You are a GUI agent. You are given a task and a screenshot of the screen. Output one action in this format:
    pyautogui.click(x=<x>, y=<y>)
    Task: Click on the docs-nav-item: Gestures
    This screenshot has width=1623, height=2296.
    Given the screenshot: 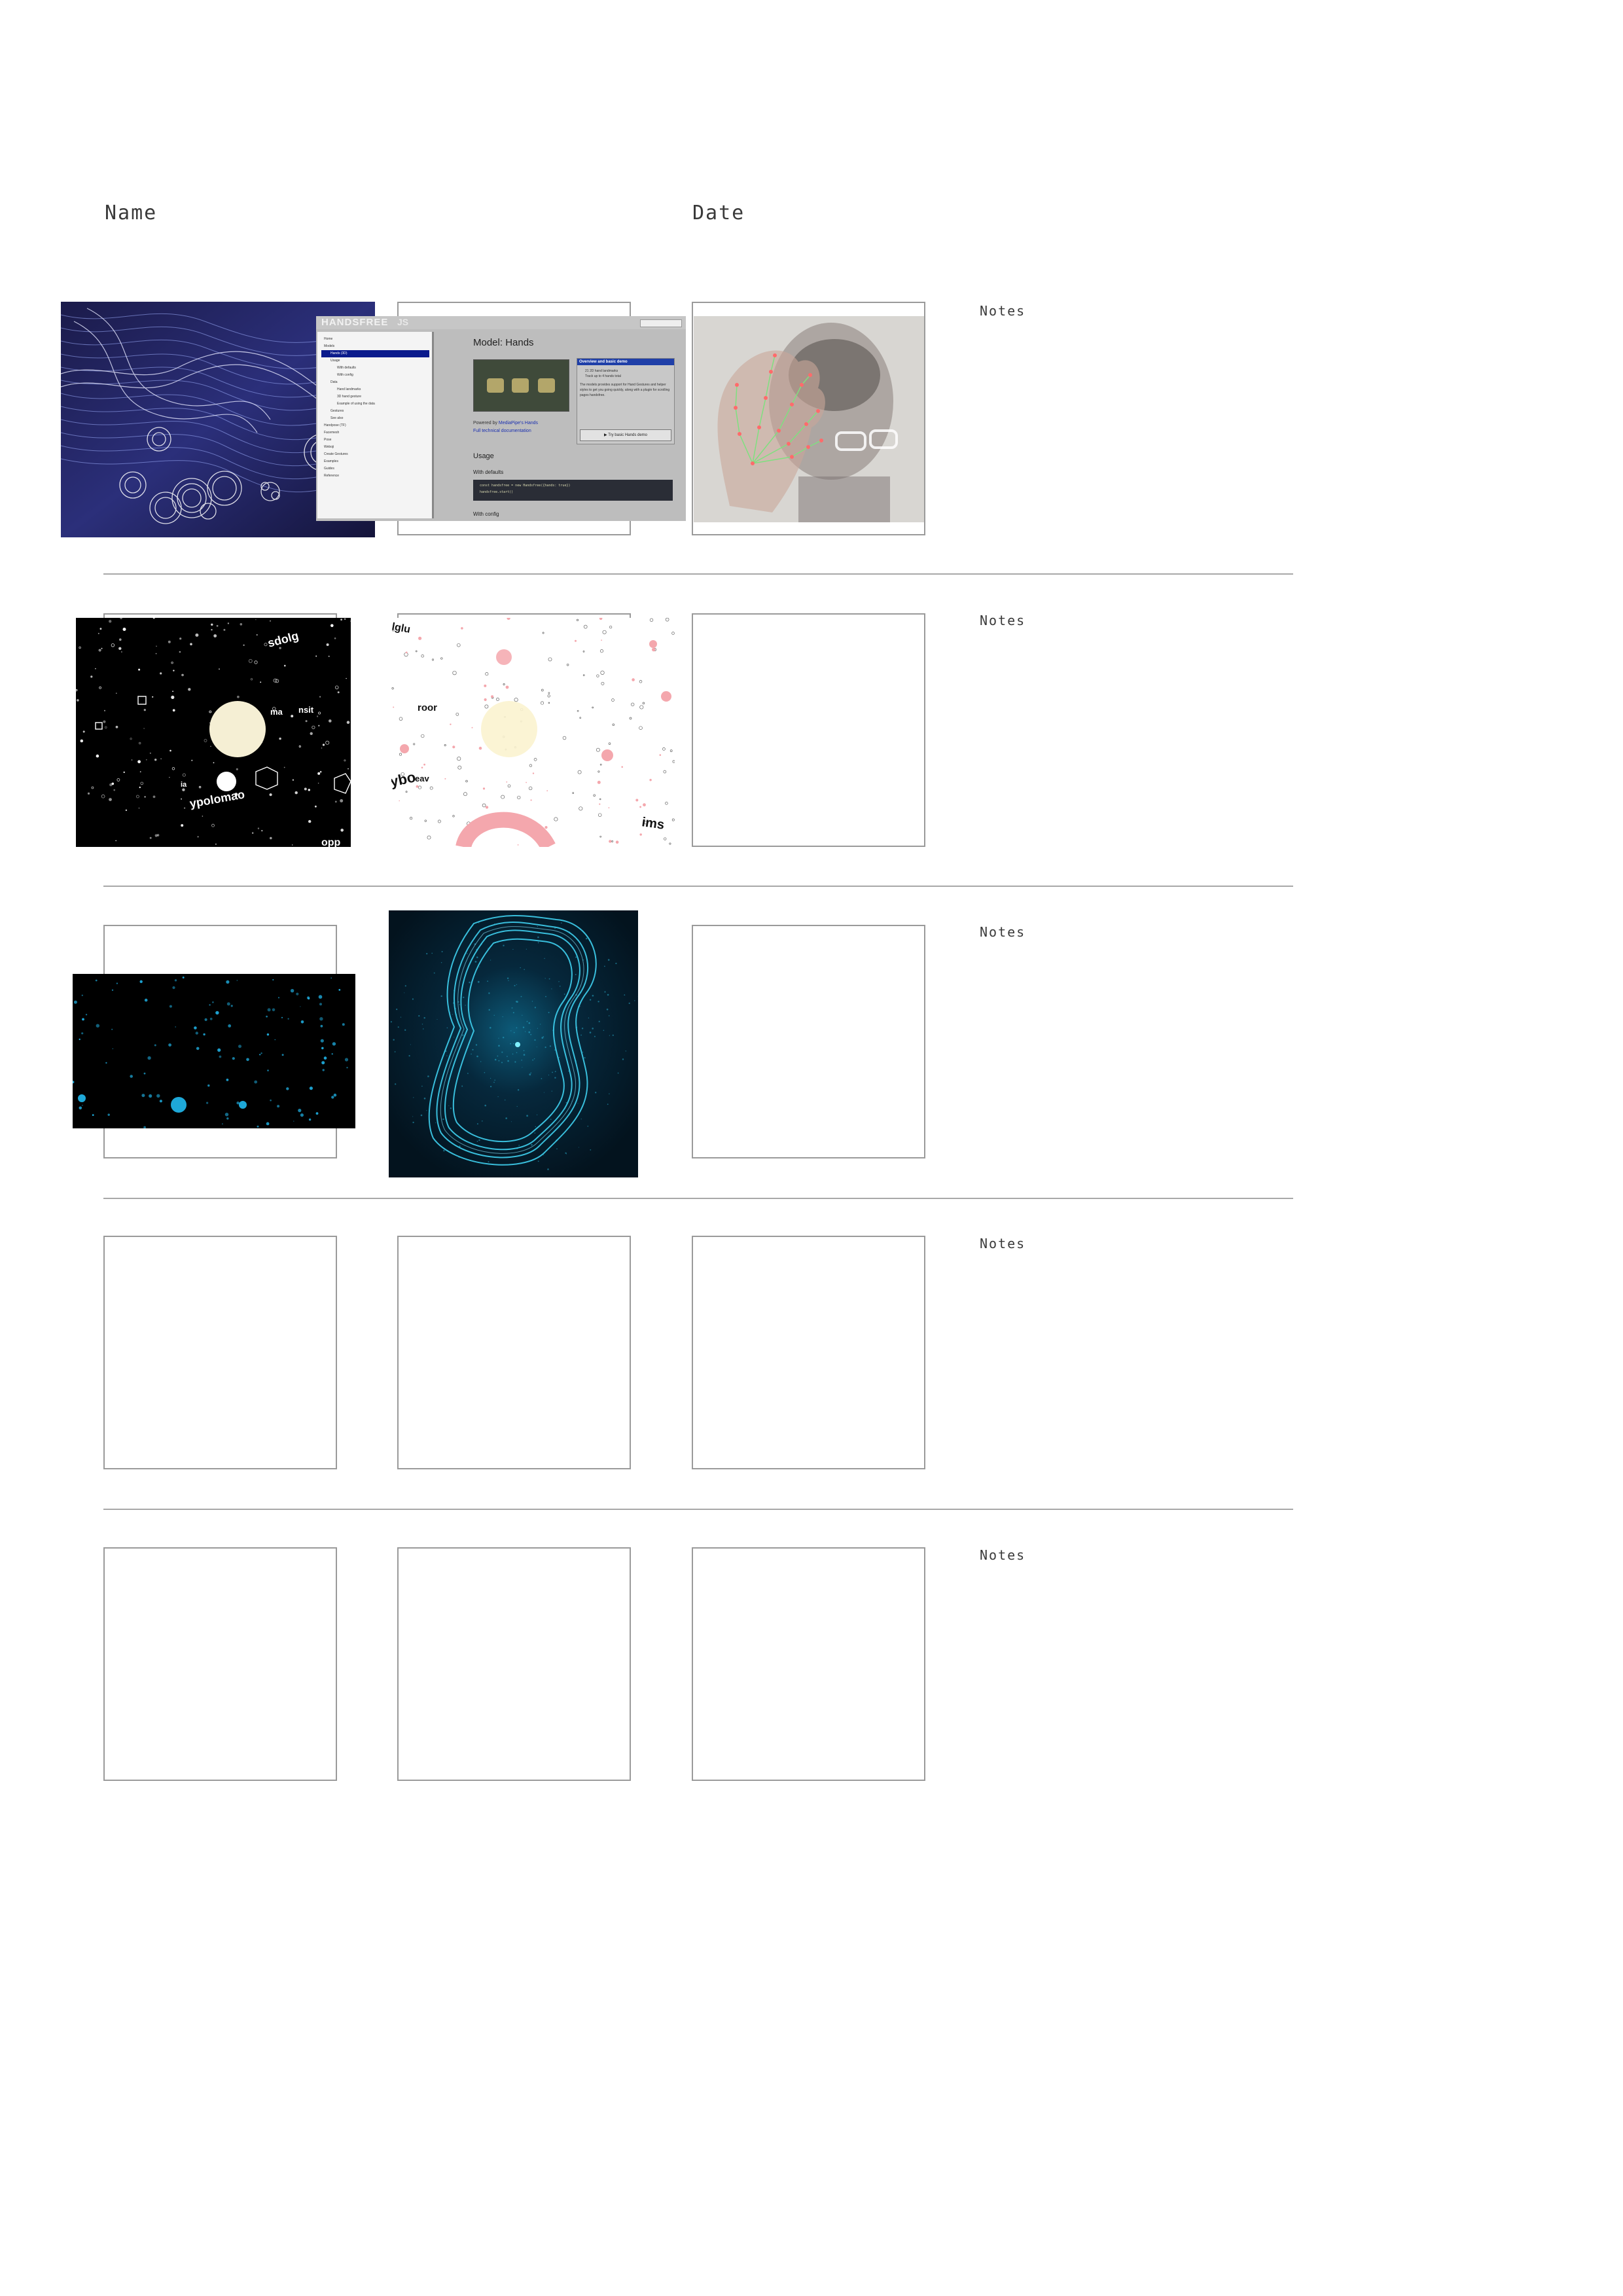 What is the action you would take?
    pyautogui.click(x=375, y=411)
    